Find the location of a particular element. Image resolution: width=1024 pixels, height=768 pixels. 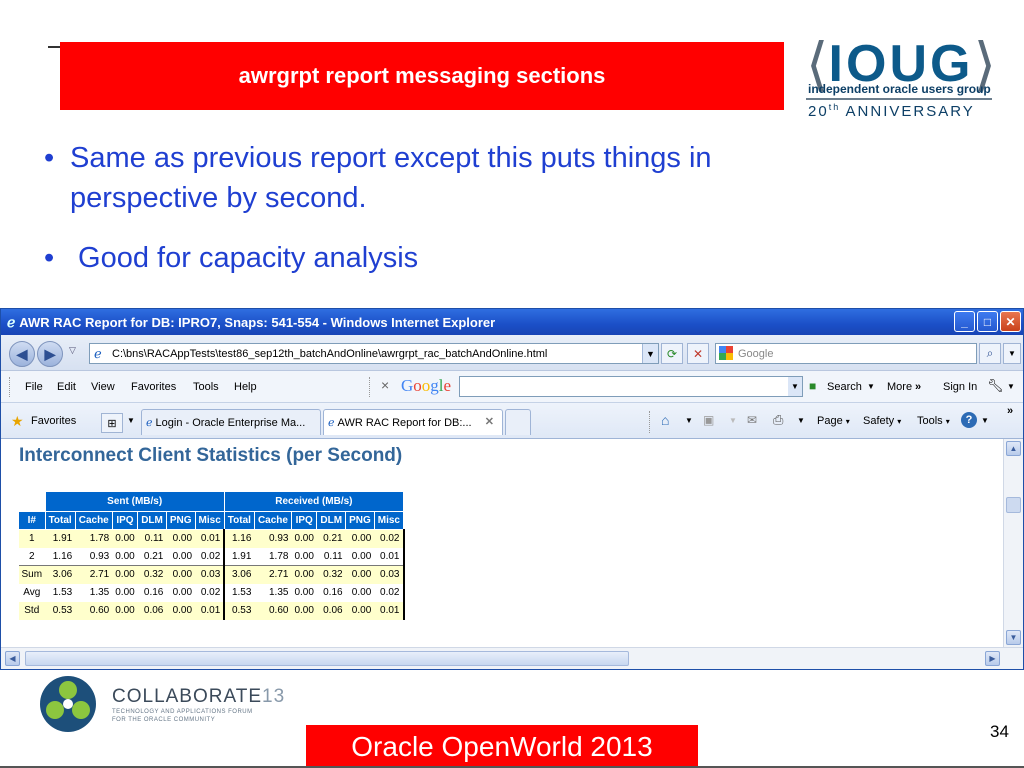

home-icon: ⌂ is located at coordinates (665, 420).